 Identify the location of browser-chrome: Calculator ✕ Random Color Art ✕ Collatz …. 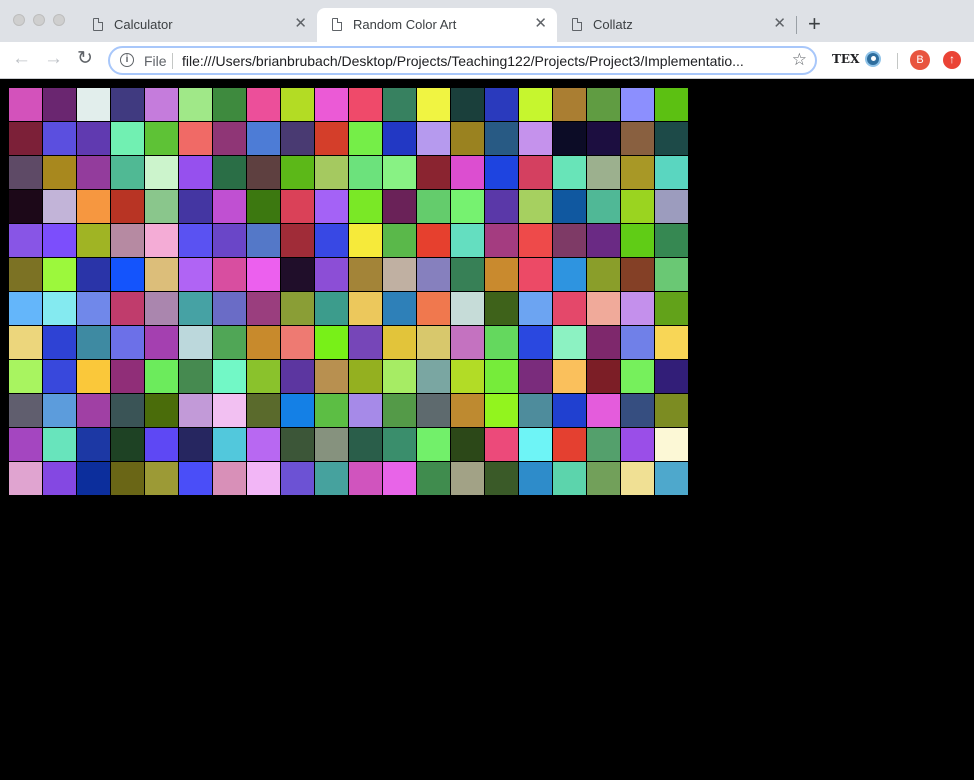
(487, 39).